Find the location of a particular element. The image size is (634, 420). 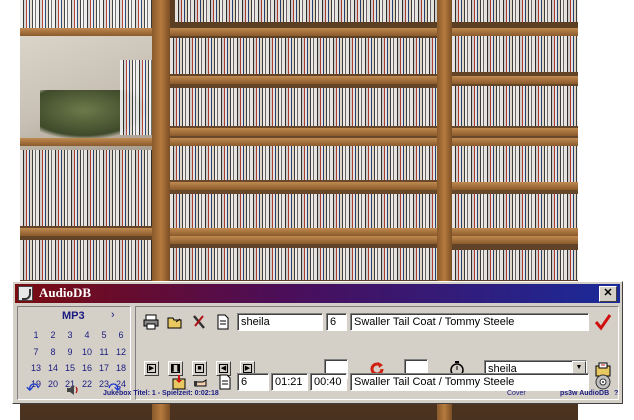

calendar-day: 3 is located at coordinates (70, 335).